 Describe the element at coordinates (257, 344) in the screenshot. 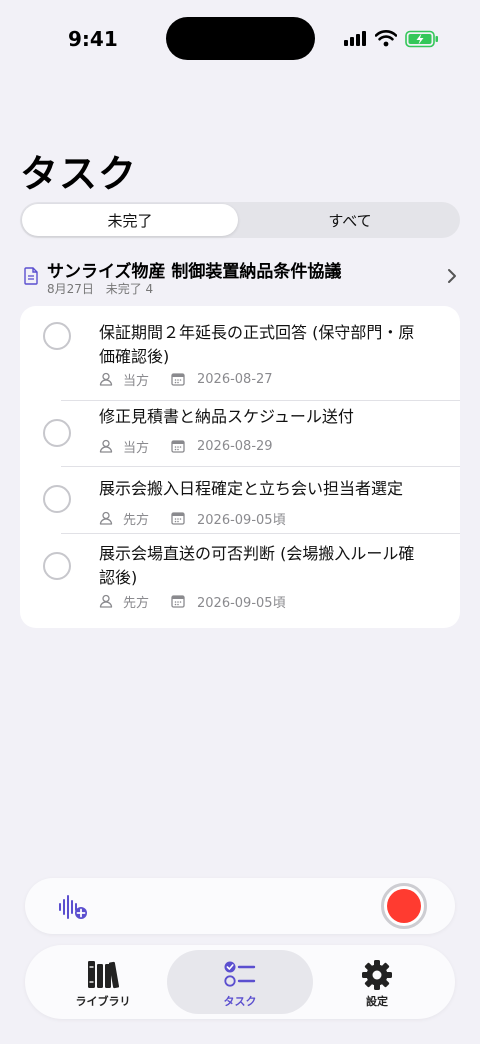

I see `task-title: 保証期間２年延長の正式回答 (保守部門・原価確認後)` at that location.